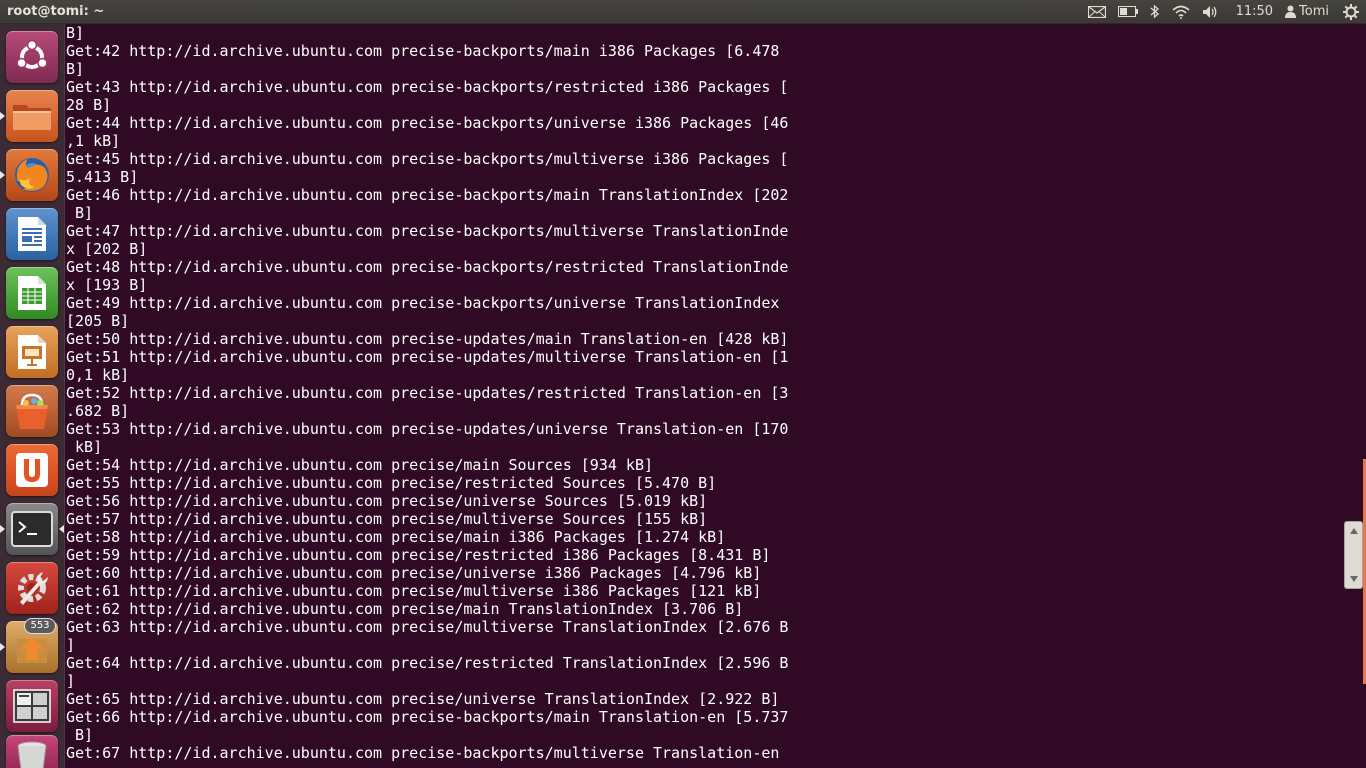 The height and width of the screenshot is (768, 1366). I want to click on calc-icon, so click(32, 293).